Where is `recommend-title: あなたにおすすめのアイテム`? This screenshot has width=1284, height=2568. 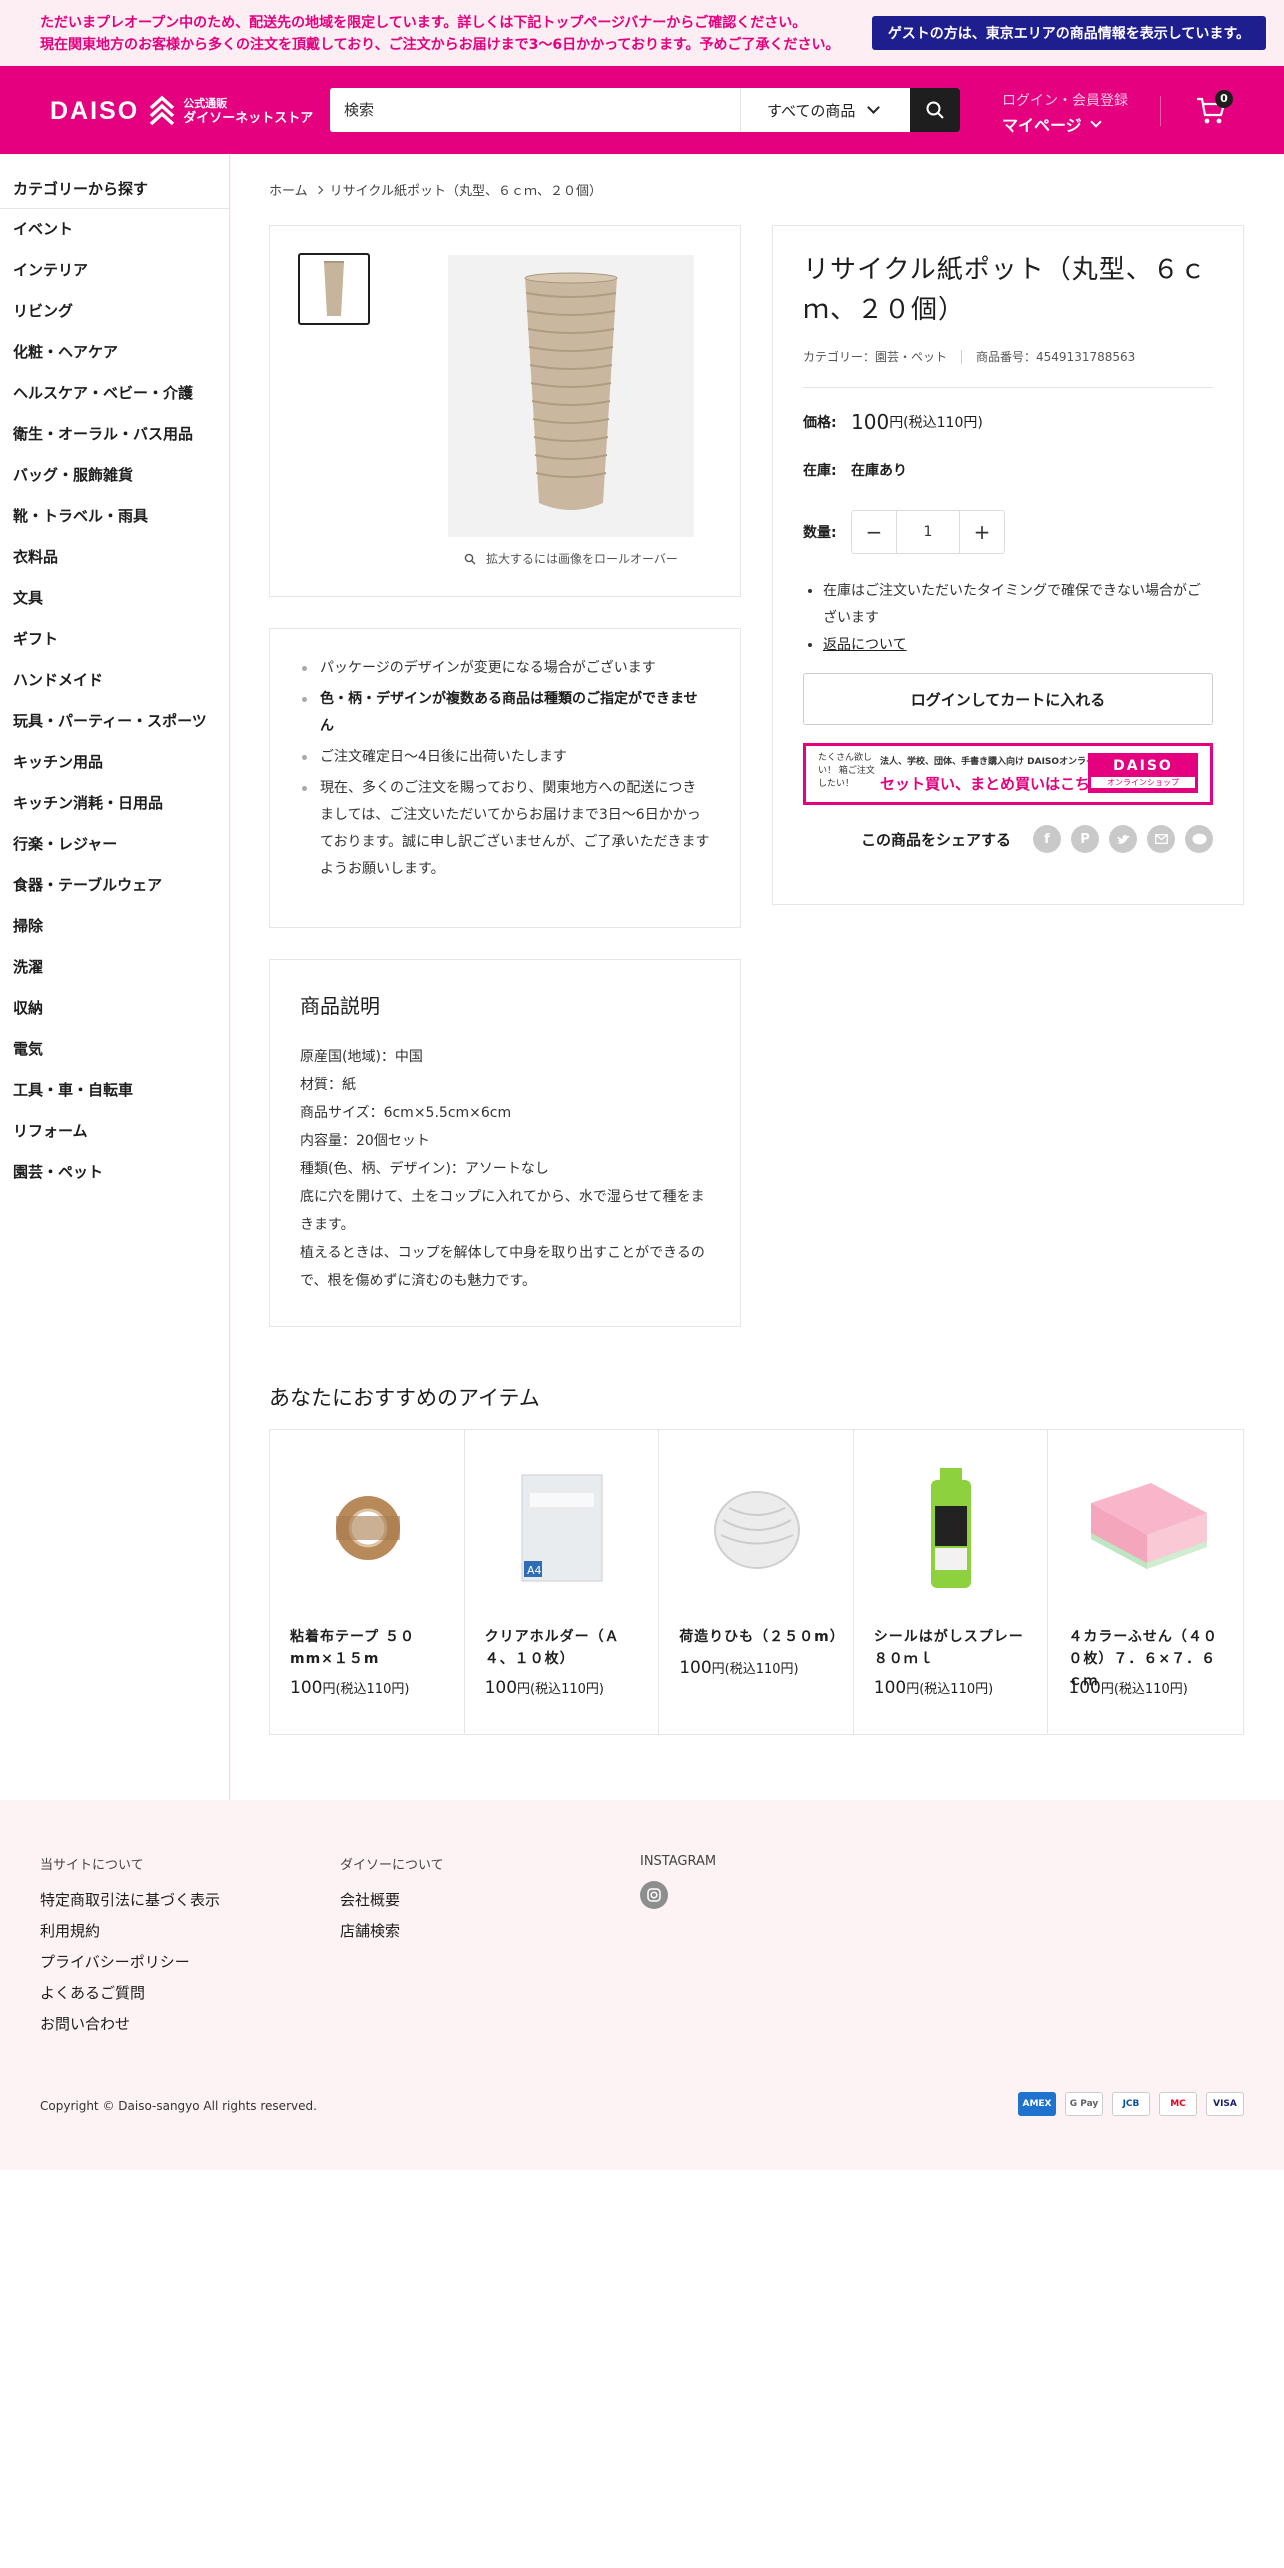 recommend-title: あなたにおすすめのアイテム is located at coordinates (404, 1398).